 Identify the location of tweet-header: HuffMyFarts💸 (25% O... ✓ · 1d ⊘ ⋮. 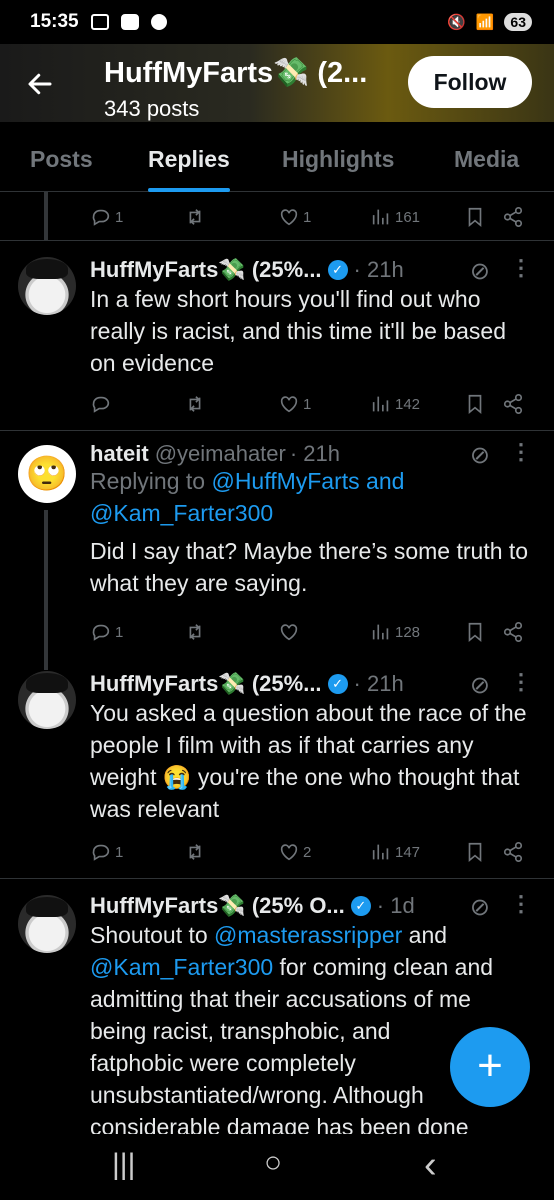
(312, 906).